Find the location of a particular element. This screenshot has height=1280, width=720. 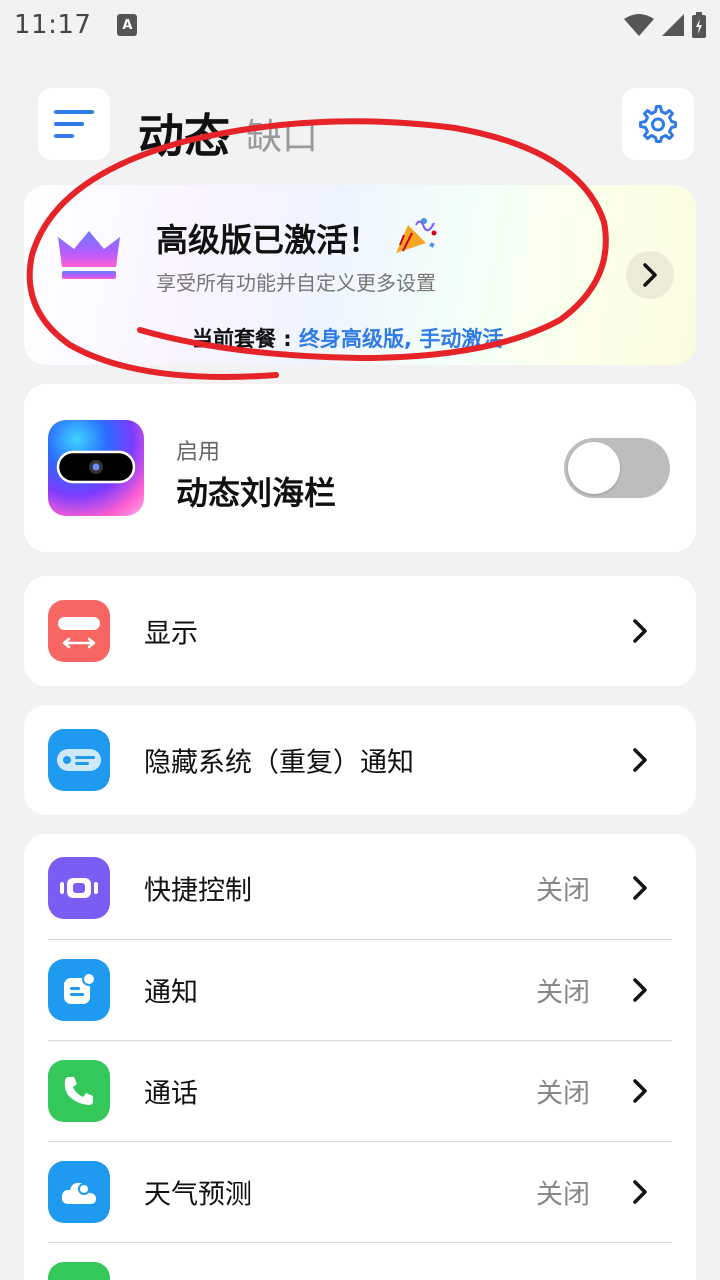

enable-toggle is located at coordinates (617, 468).